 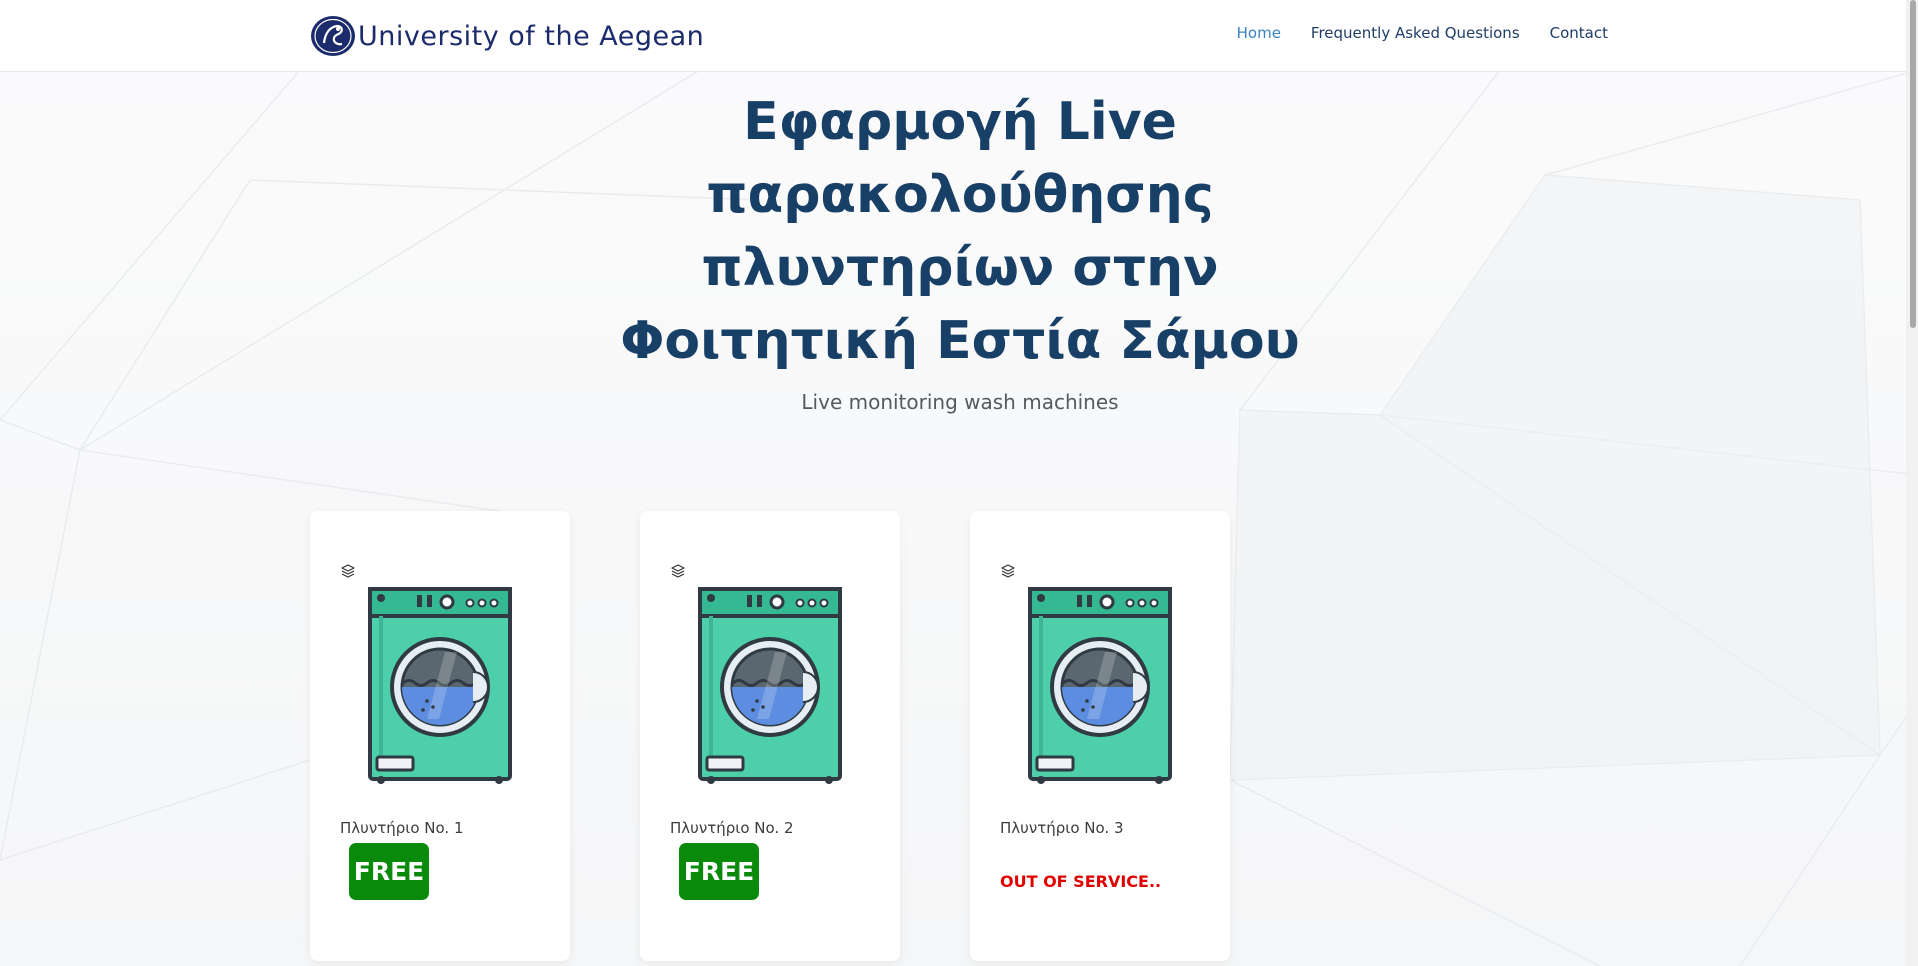 I want to click on nav-contact: Contact, so click(x=1579, y=33).